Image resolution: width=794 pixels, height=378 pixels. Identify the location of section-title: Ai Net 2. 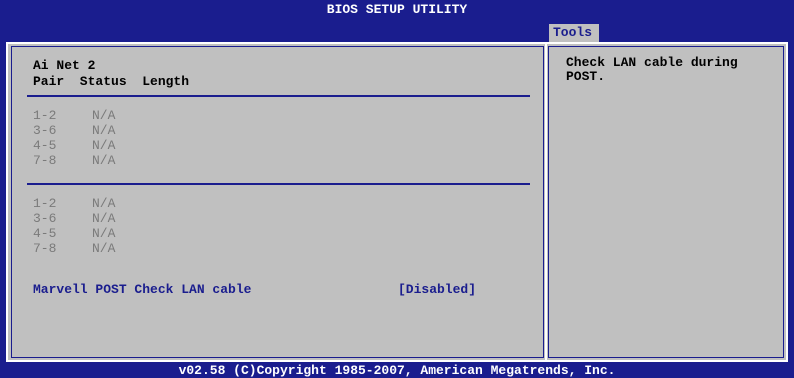
(64, 65).